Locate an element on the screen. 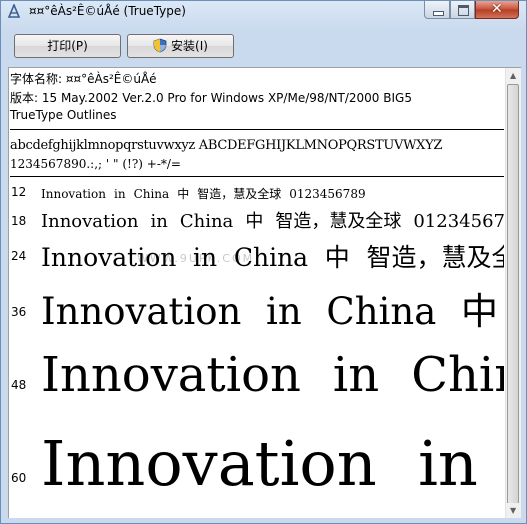 This screenshot has height=524, width=527. scrollbar-thumb is located at coordinates (513, 294).